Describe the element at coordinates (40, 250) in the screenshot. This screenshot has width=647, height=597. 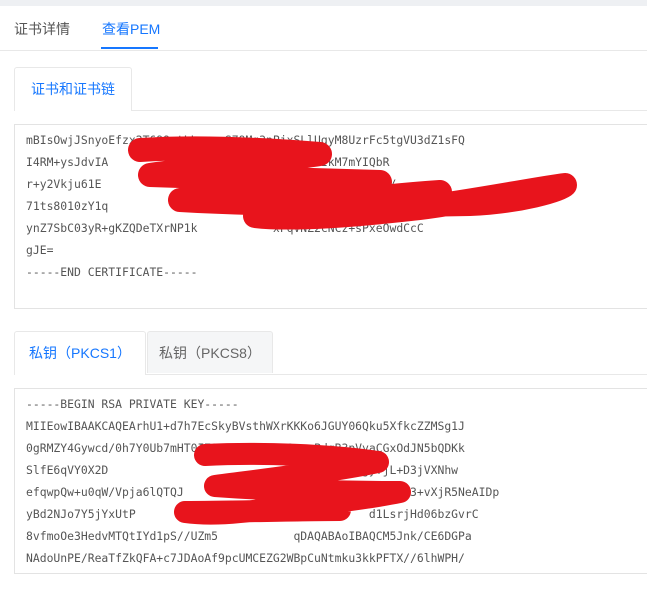
I see `cert-line: gJE=` at that location.